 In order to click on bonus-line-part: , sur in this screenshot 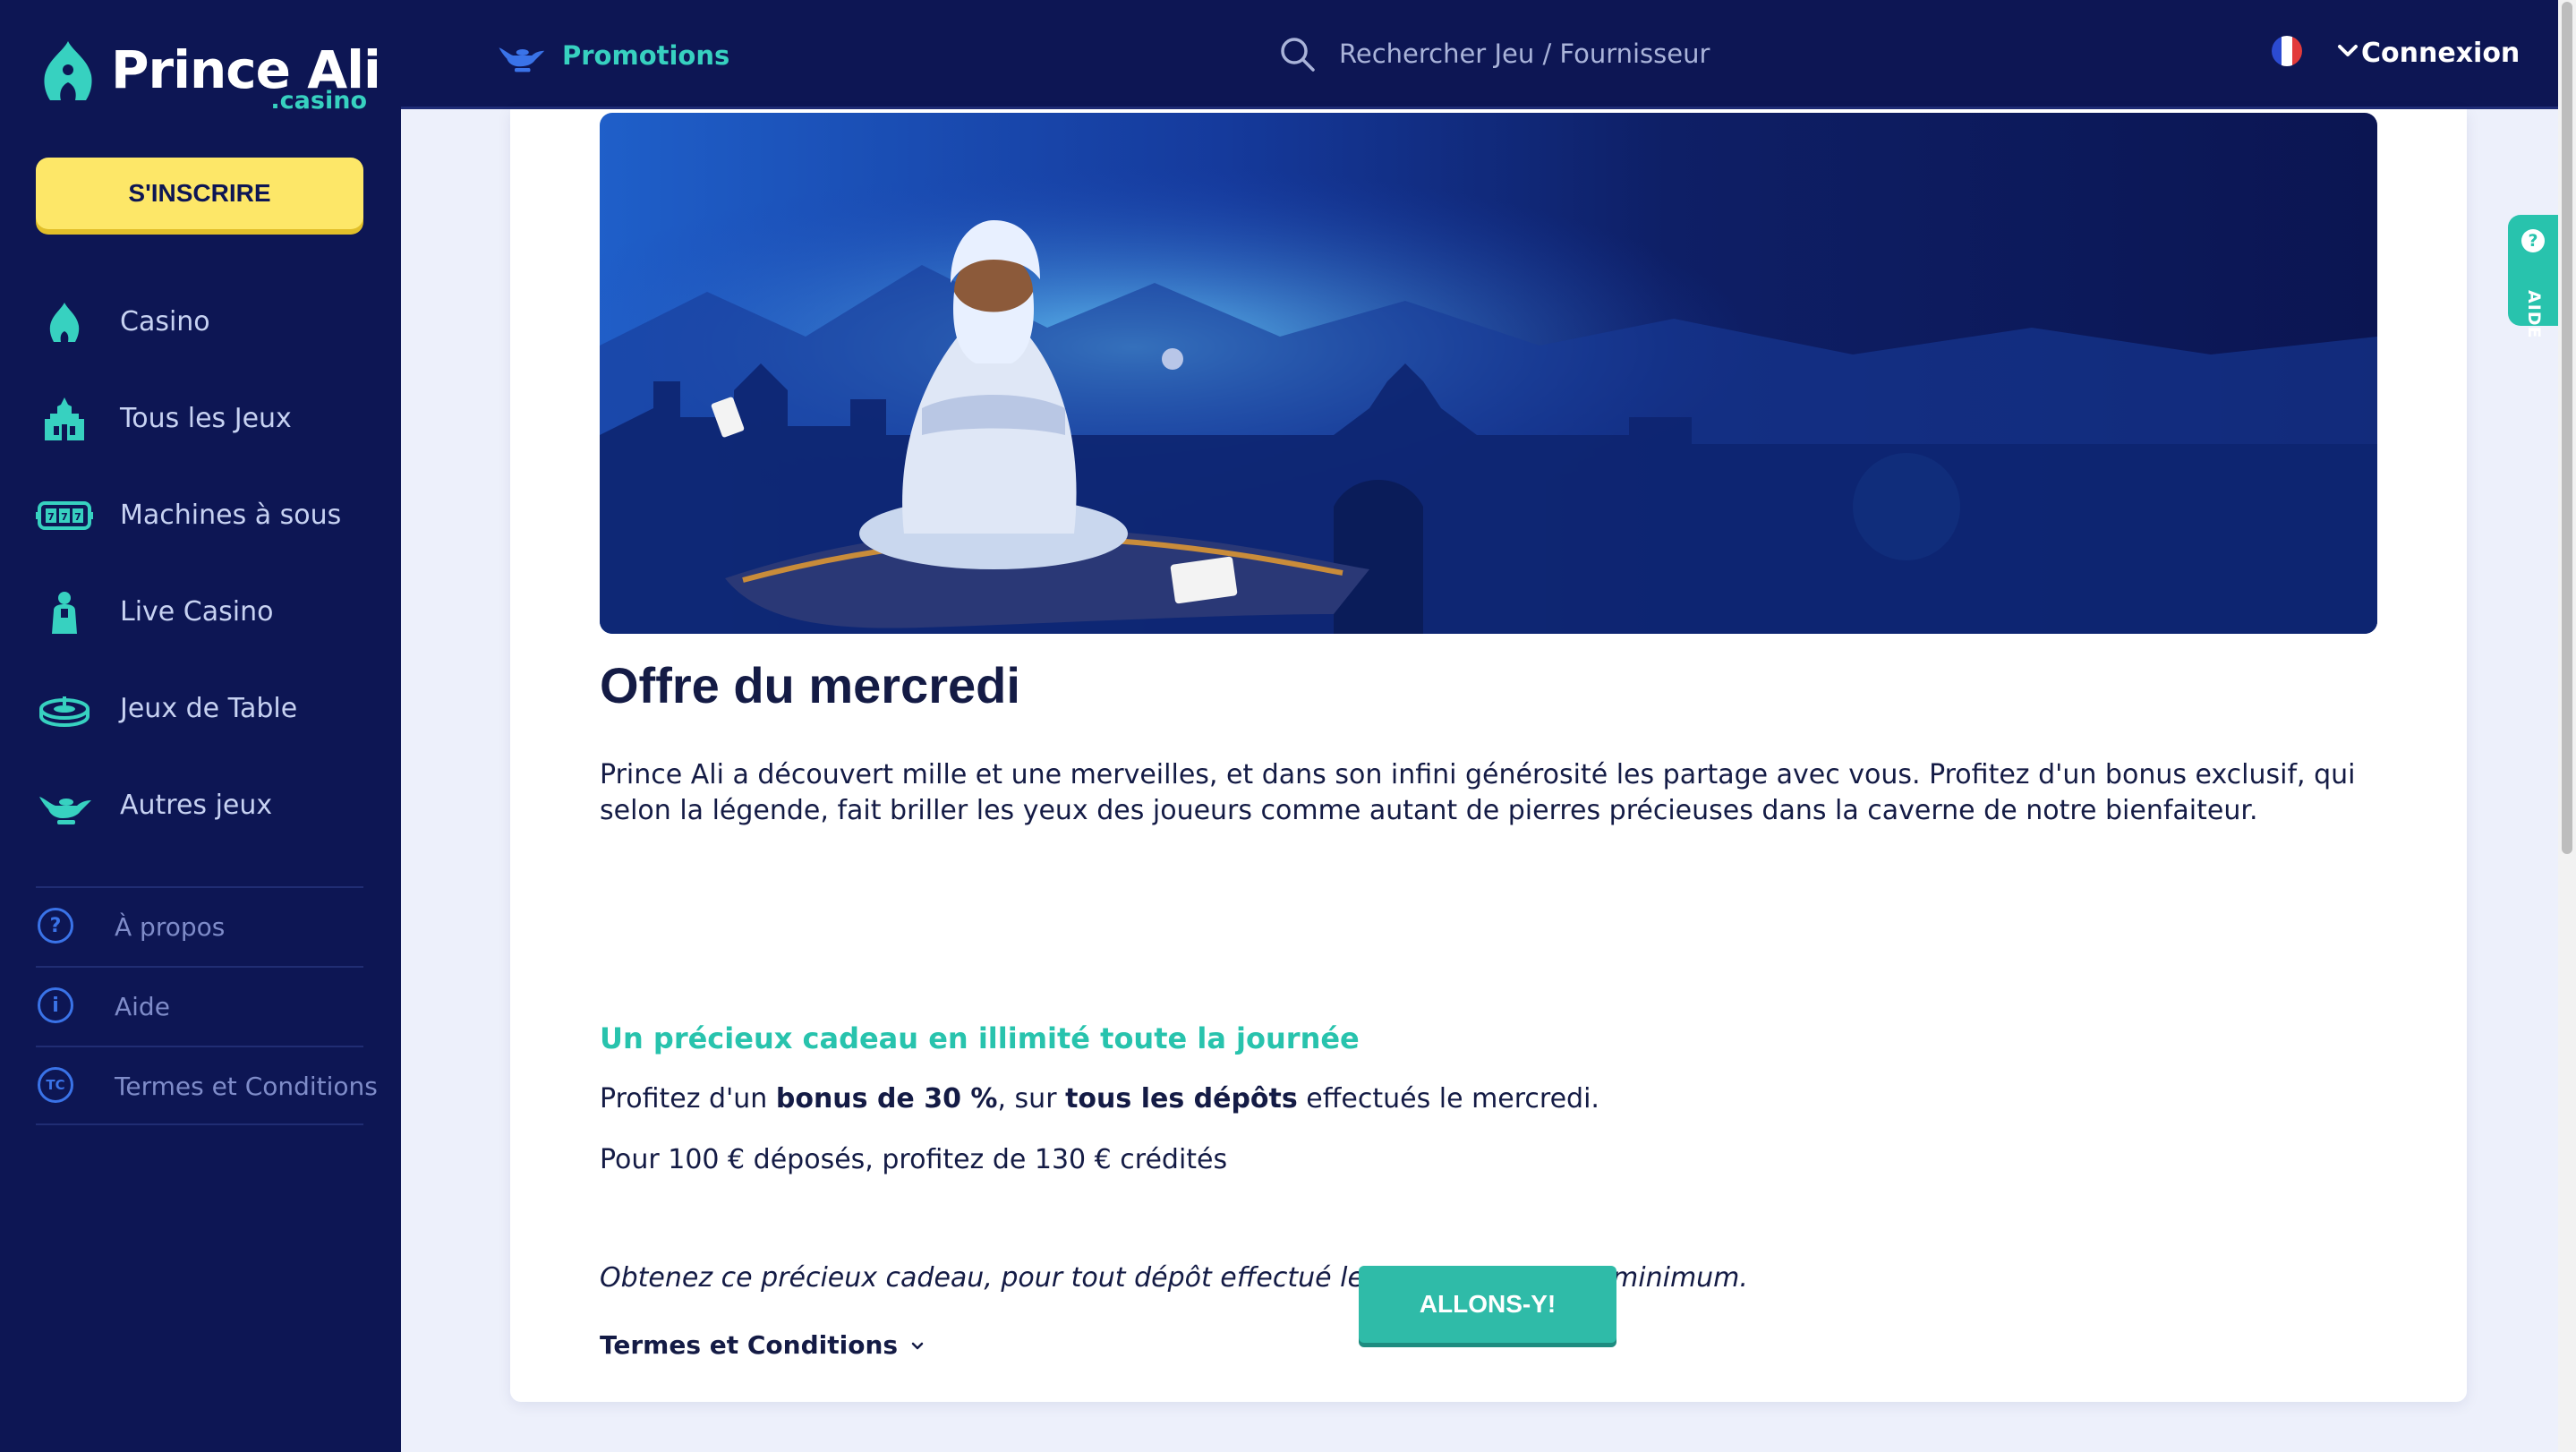, I will do `click(1031, 1099)`.